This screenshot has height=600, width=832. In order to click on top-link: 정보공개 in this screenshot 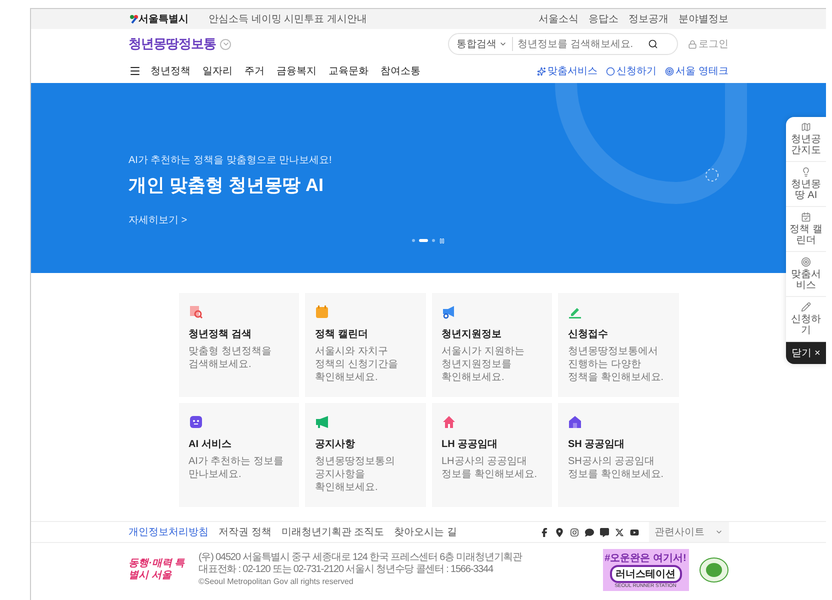, I will do `click(648, 19)`.